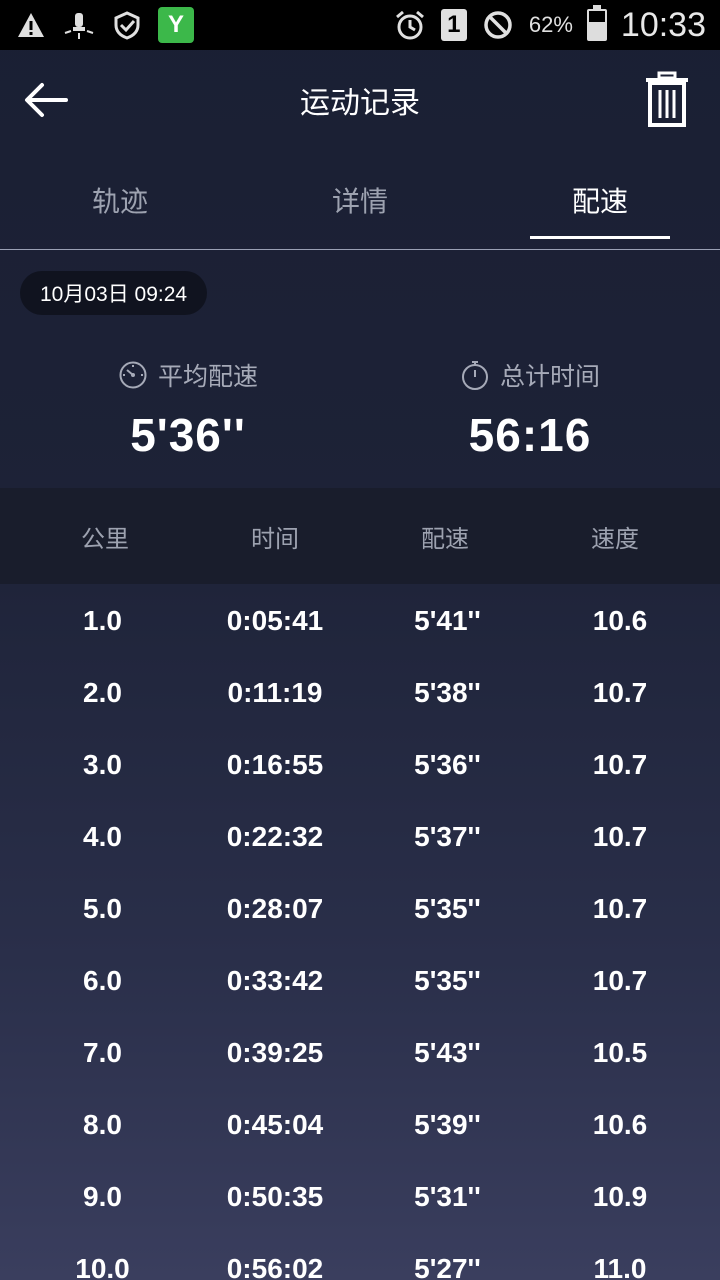 This screenshot has height=1280, width=720. What do you see at coordinates (275, 1052) in the screenshot?
I see `cell-time: 0:39:25` at bounding box center [275, 1052].